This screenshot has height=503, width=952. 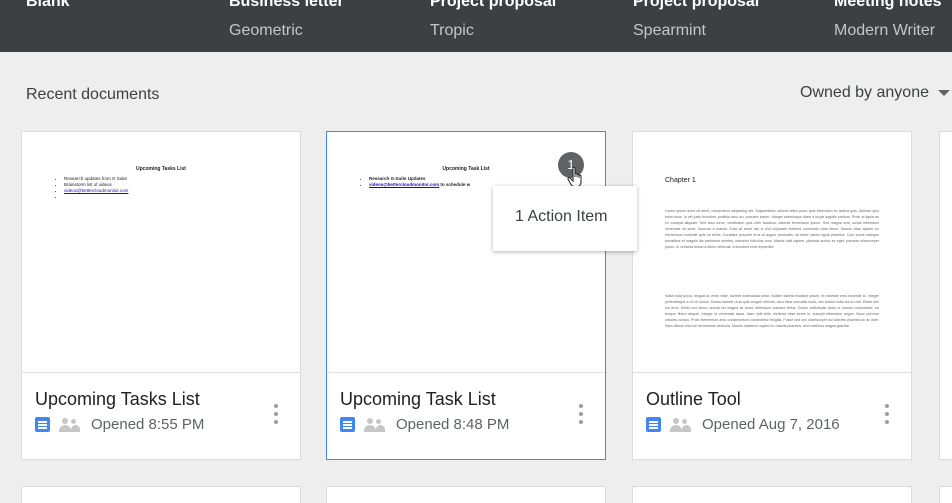 What do you see at coordinates (455, 184) in the screenshot?
I see `thumbnail-bullet-text: to schedule w` at bounding box center [455, 184].